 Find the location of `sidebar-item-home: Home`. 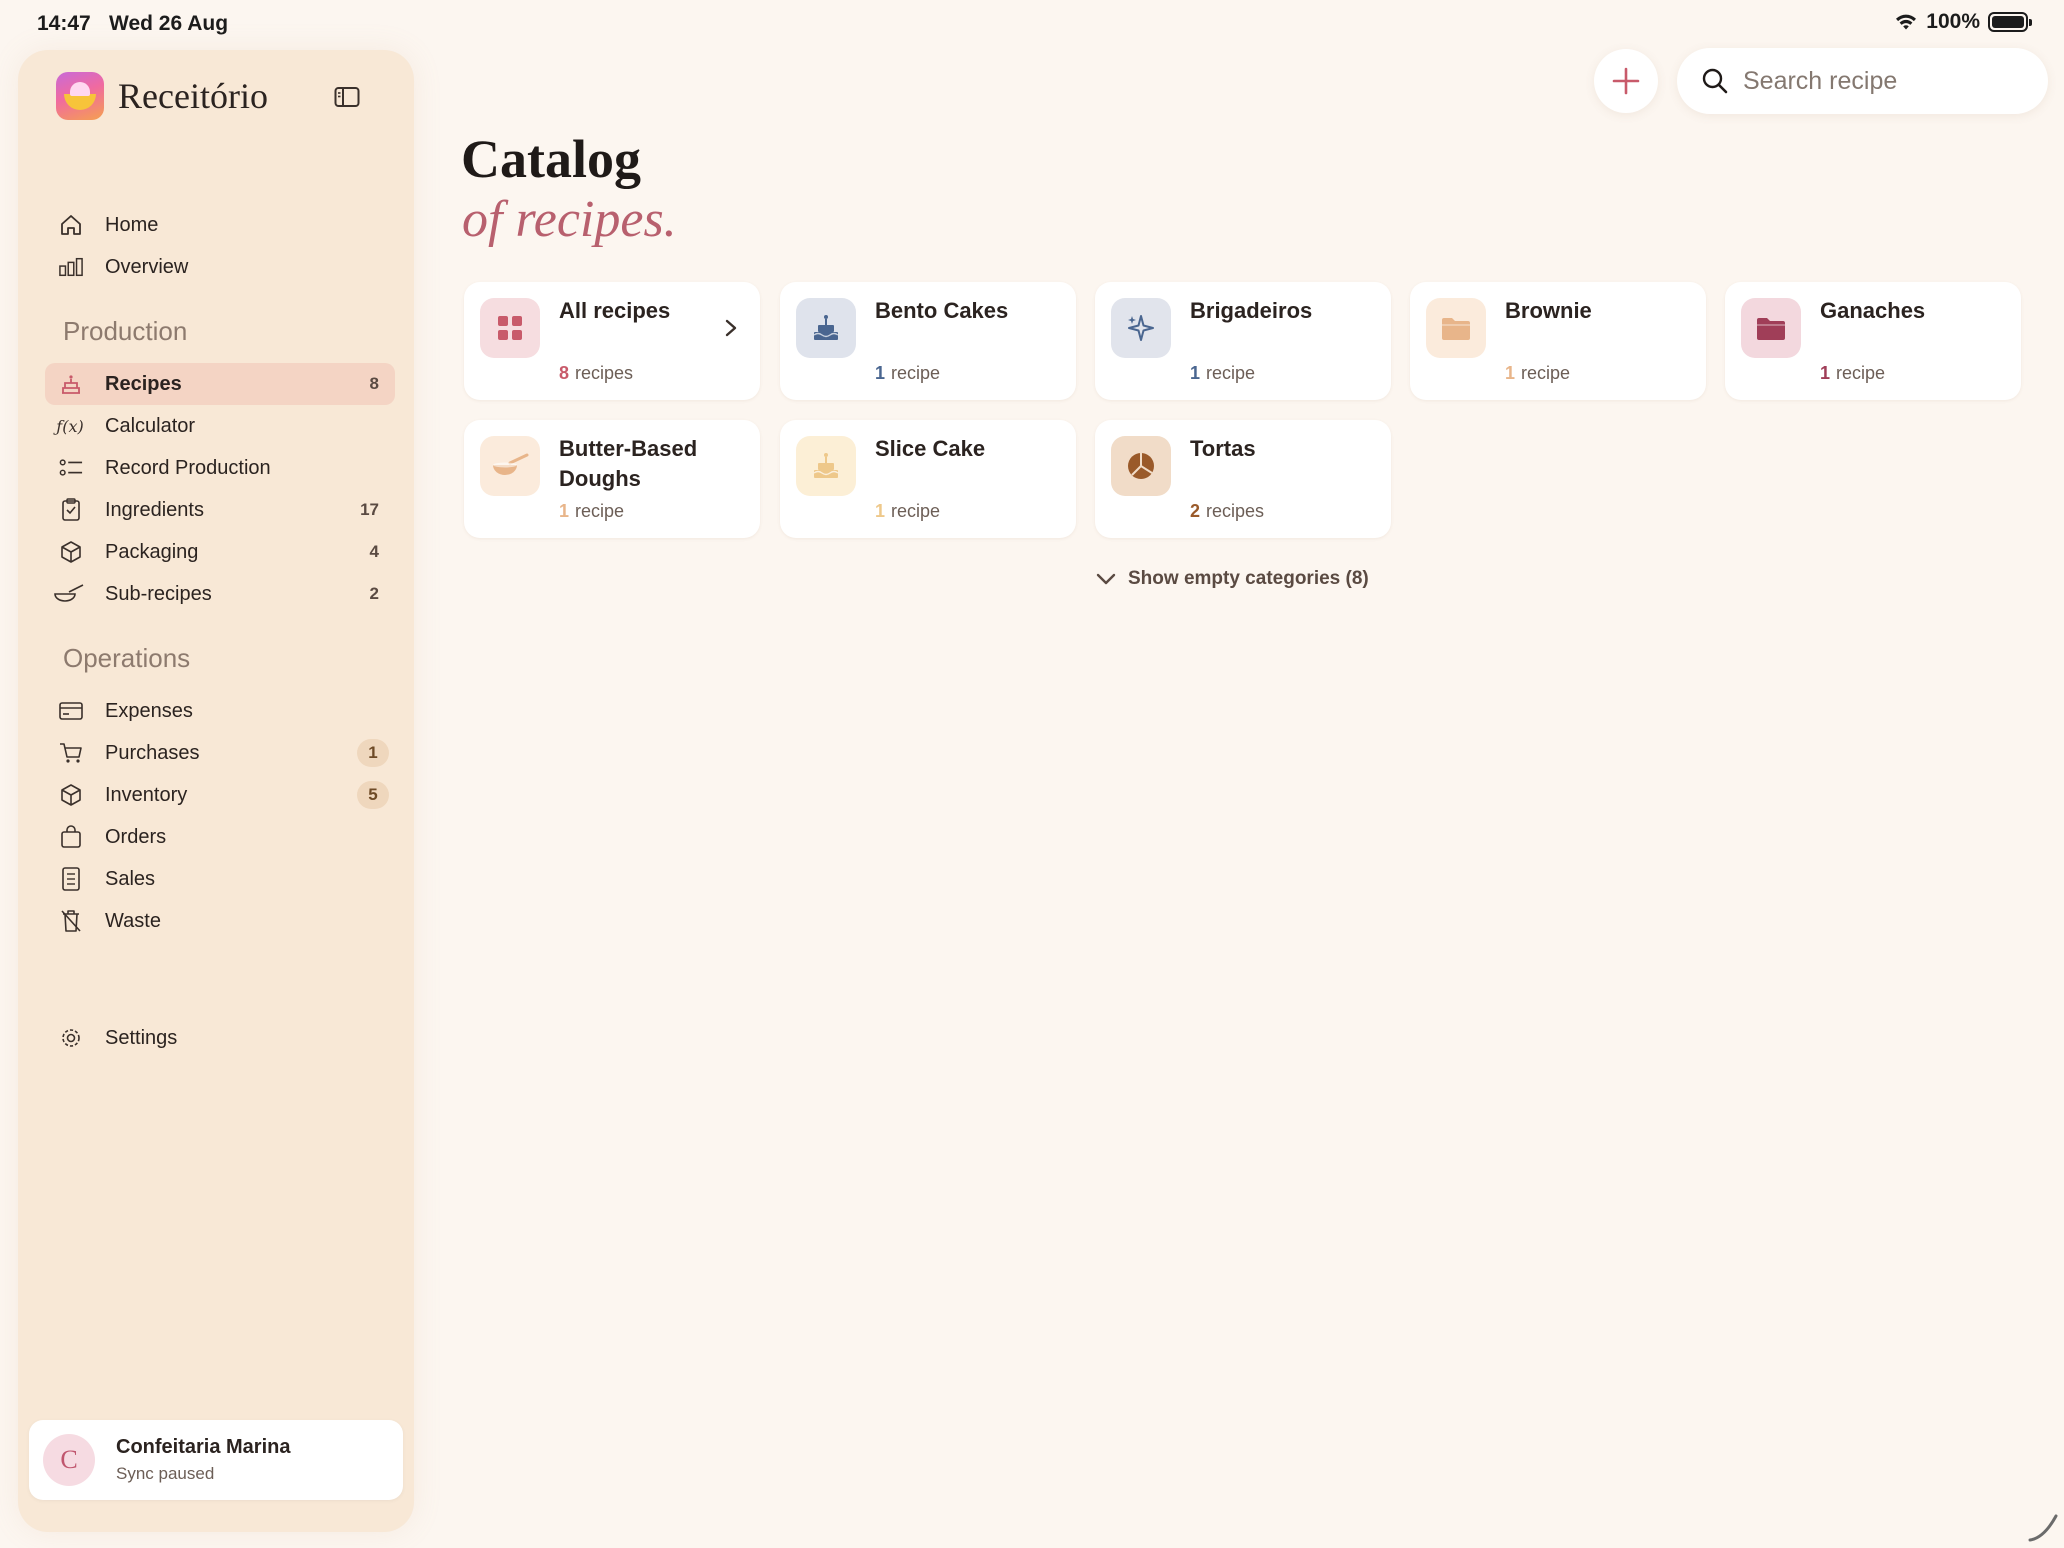

sidebar-item-home: Home is located at coordinates (220, 225).